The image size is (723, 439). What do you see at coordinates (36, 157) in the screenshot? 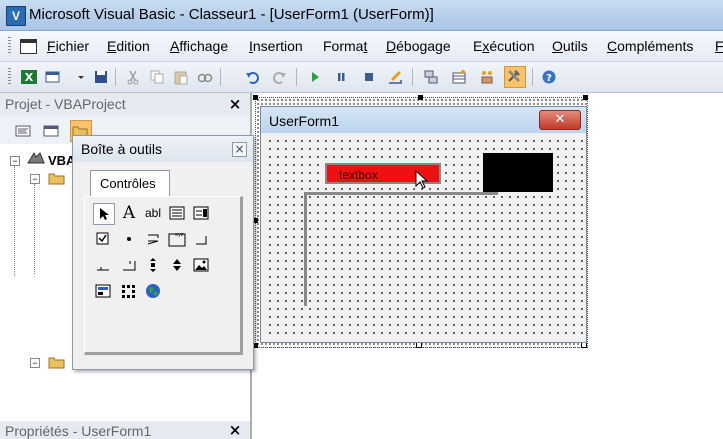
I see `vbaproject-icon` at bounding box center [36, 157].